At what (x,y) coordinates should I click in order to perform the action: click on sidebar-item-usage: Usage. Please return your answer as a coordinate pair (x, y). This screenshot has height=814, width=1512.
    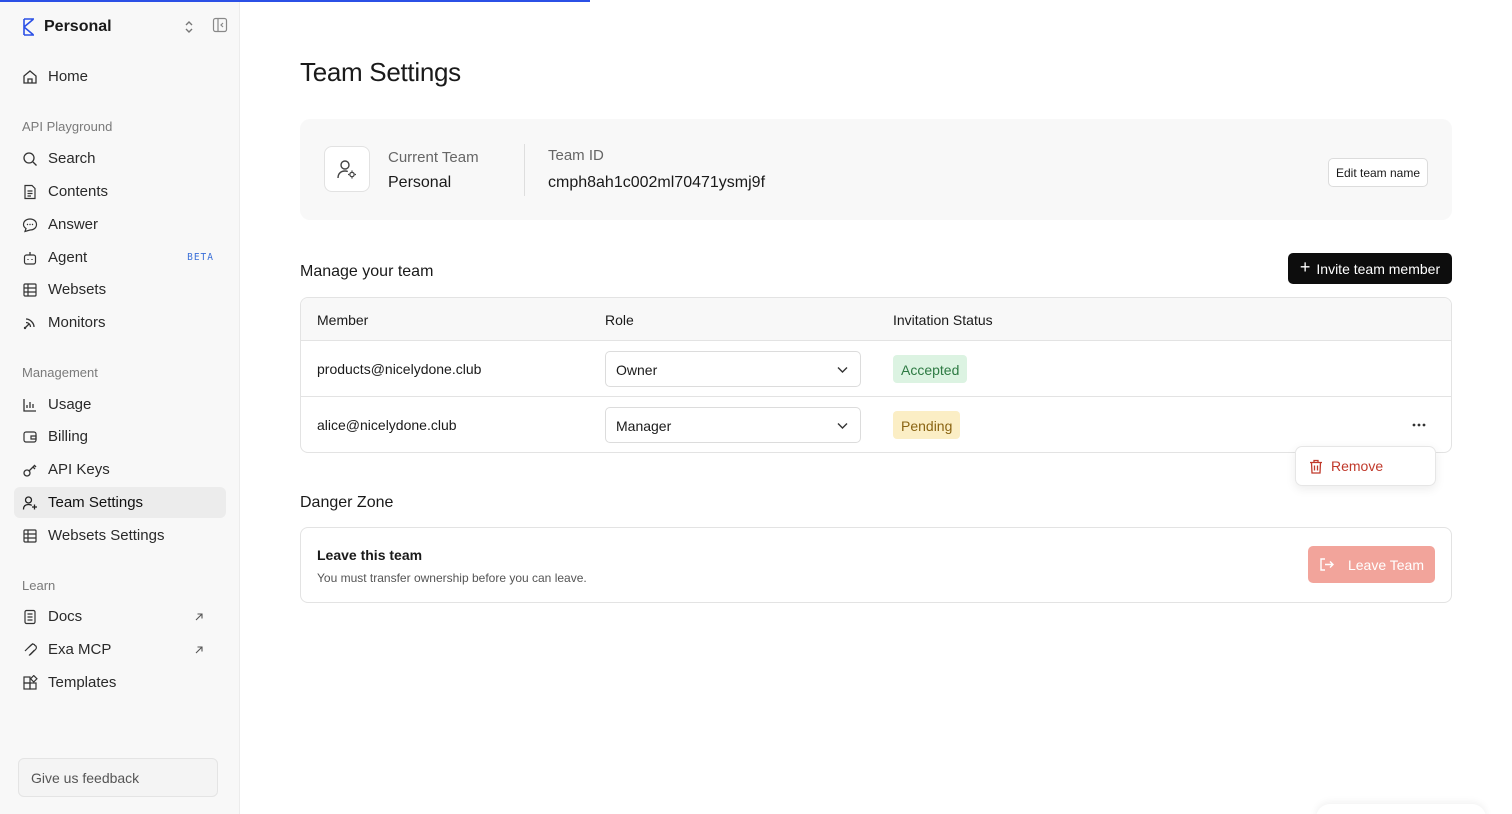
    Looking at the image, I should click on (120, 404).